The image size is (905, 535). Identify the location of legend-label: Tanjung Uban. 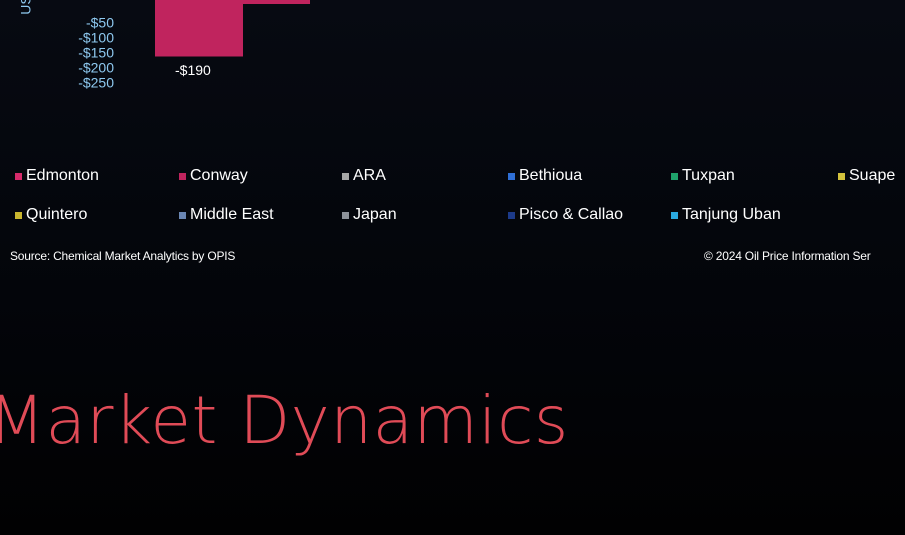
(731, 214).